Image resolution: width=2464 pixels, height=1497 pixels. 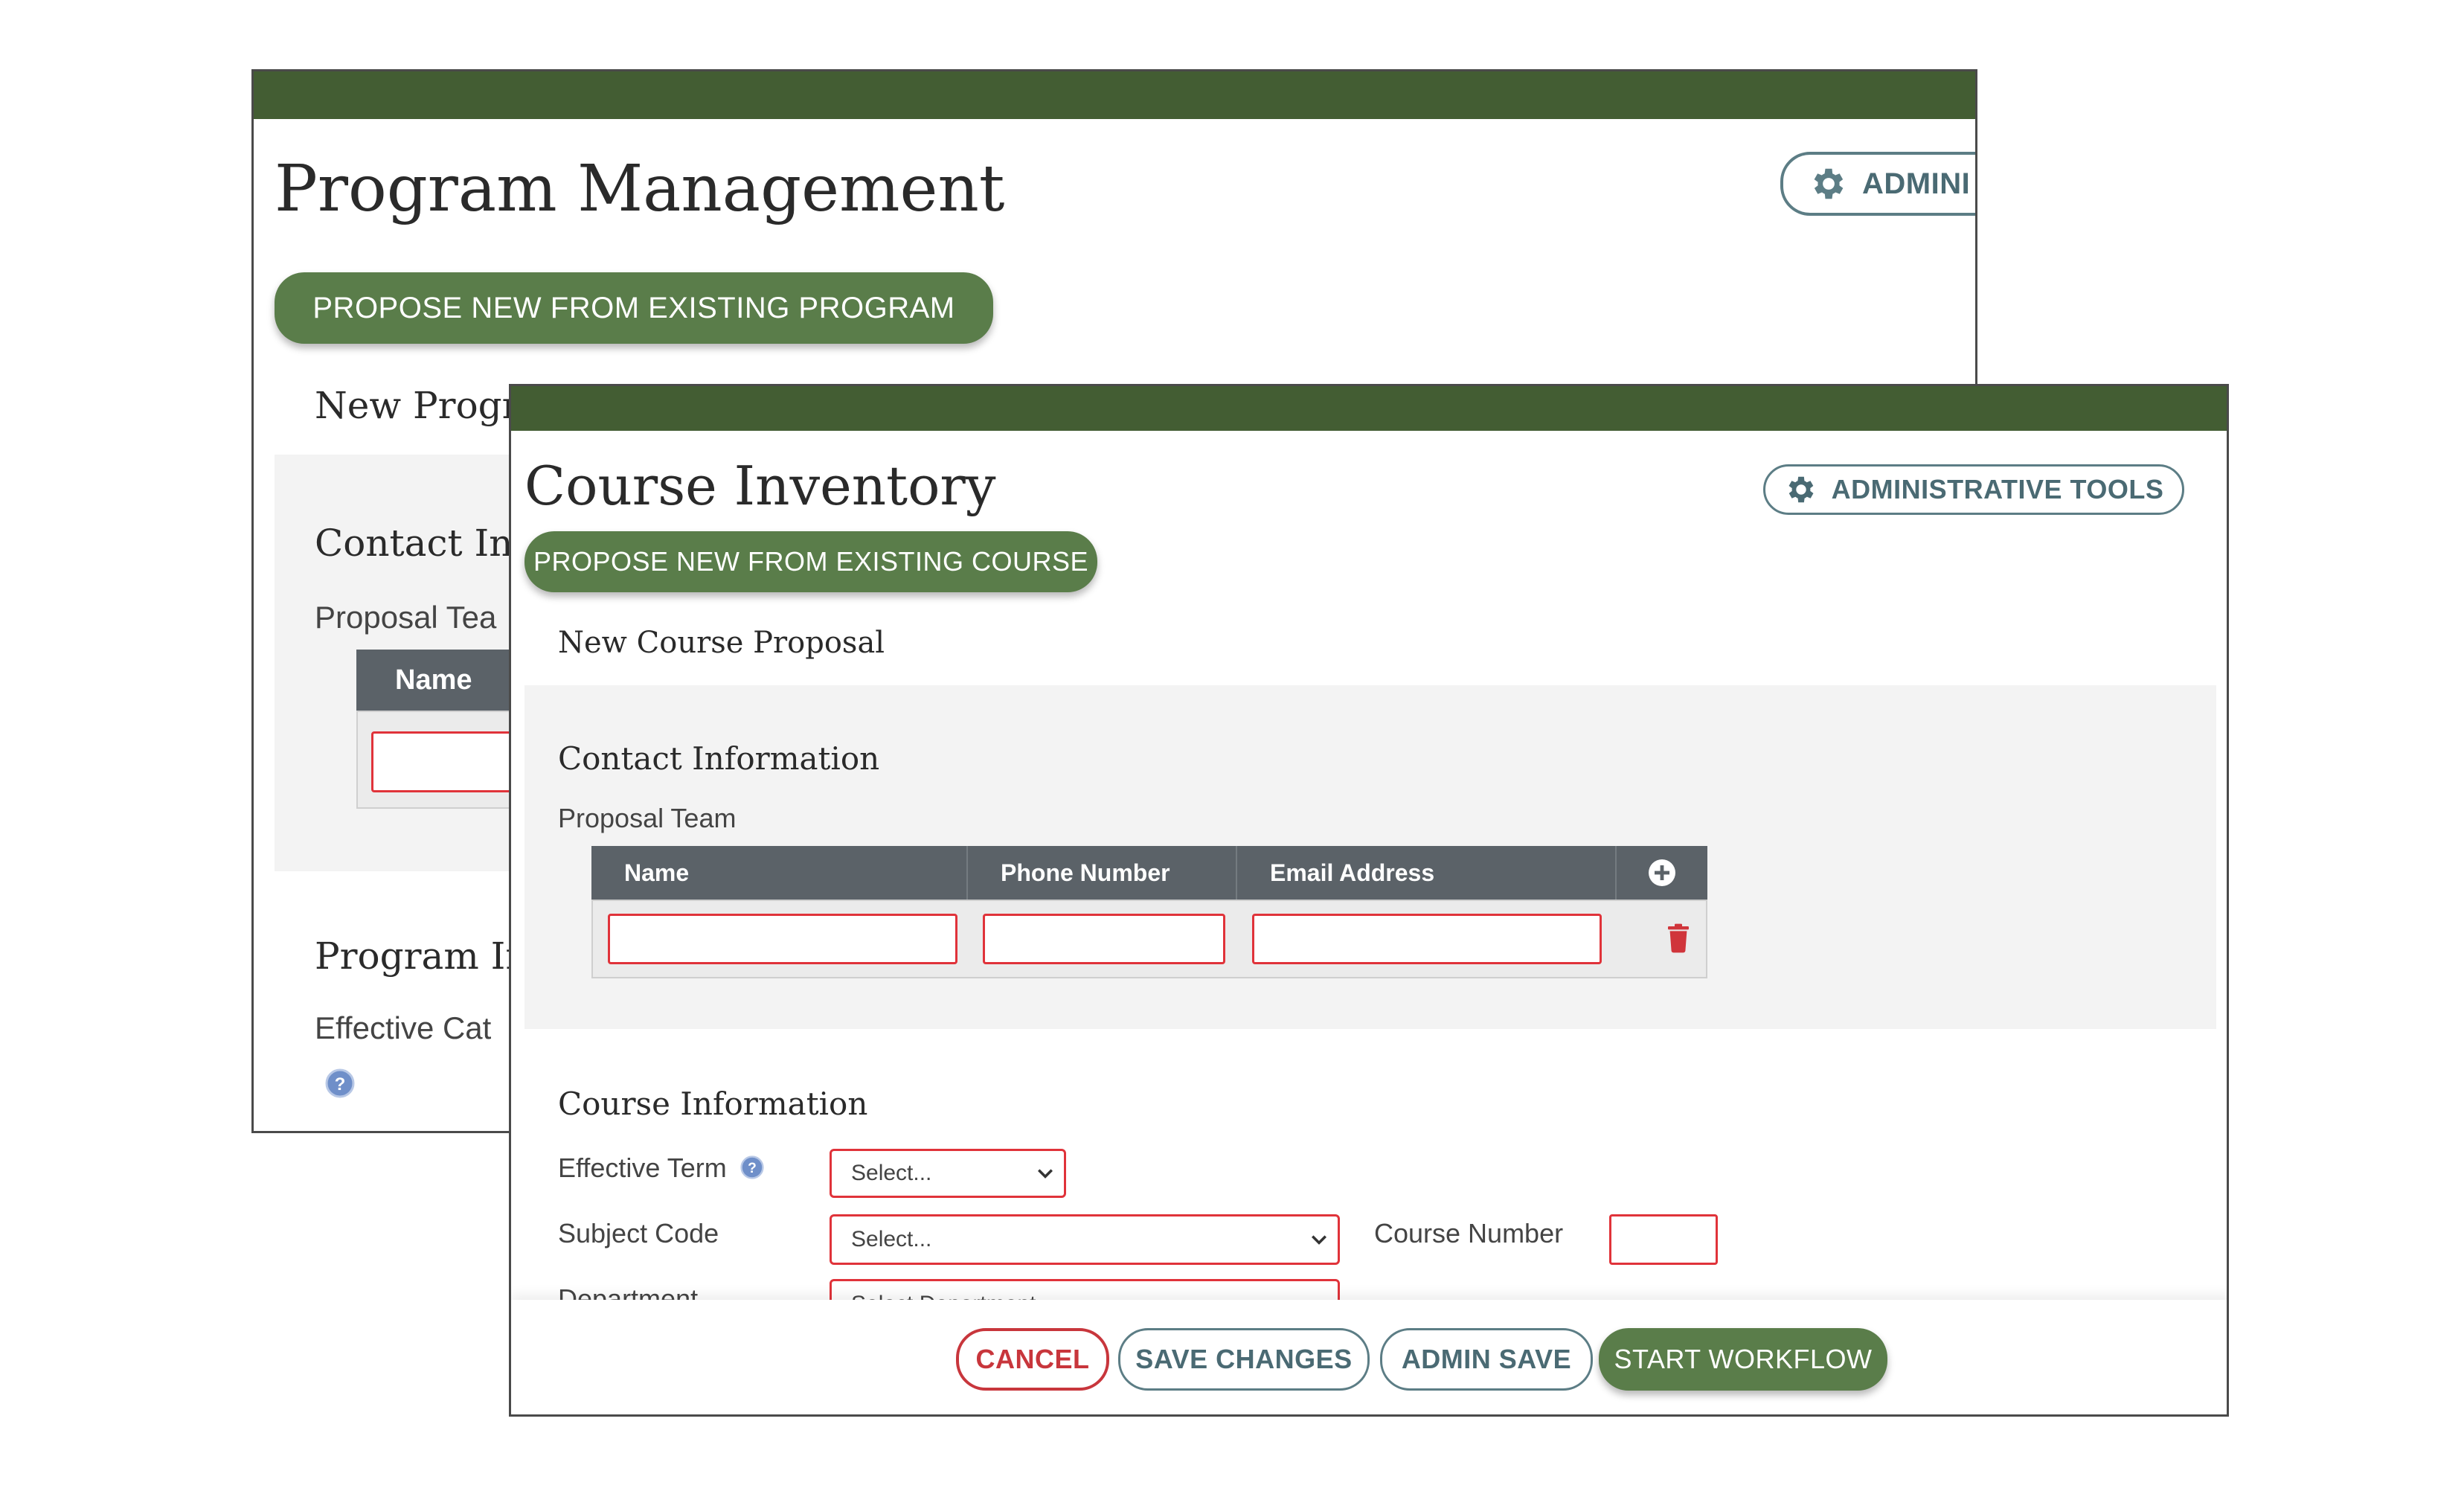 I want to click on effective-term-text: Effective Term, so click(x=642, y=1168).